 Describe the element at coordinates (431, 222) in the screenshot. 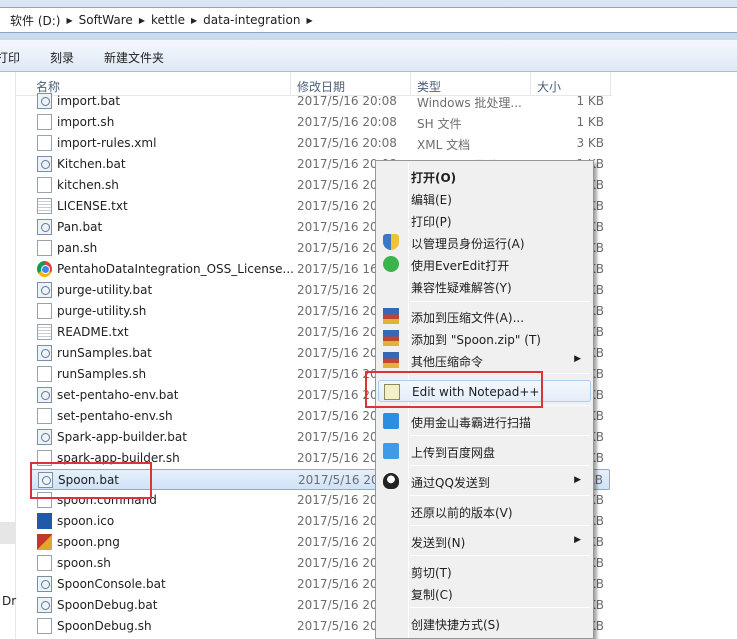

I see `menu-item-label: 打印(P)` at that location.